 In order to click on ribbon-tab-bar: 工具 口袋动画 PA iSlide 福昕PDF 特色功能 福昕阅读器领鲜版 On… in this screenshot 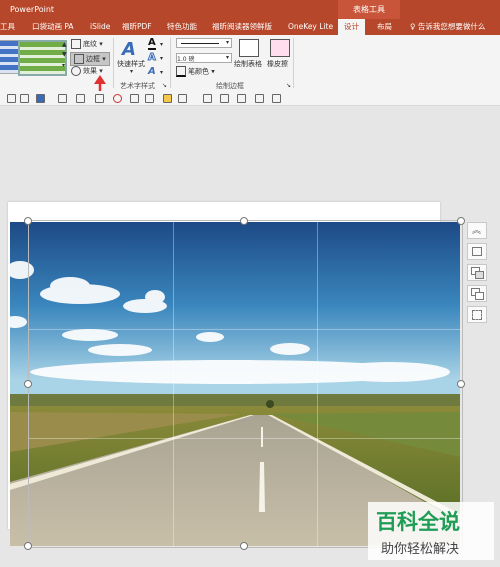, I will do `click(250, 27)`.